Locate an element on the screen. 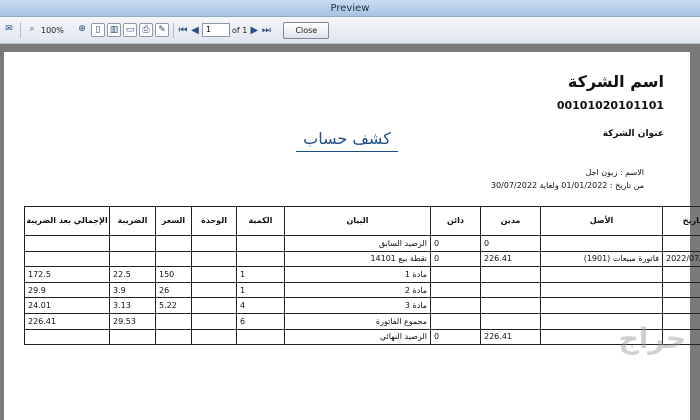 This screenshot has height=420, width=700. multi-page-icon: ▥ is located at coordinates (114, 30).